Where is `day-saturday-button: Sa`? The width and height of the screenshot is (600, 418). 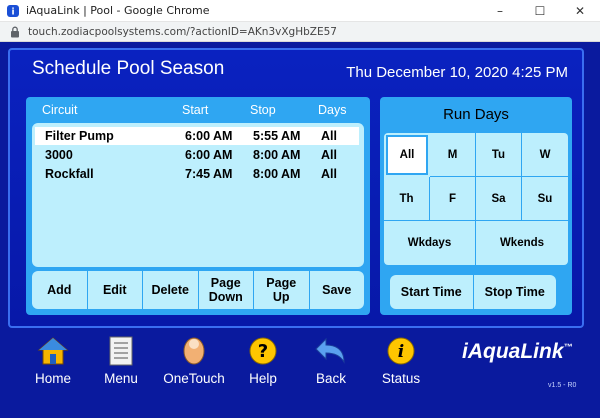 day-saturday-button: Sa is located at coordinates (499, 199).